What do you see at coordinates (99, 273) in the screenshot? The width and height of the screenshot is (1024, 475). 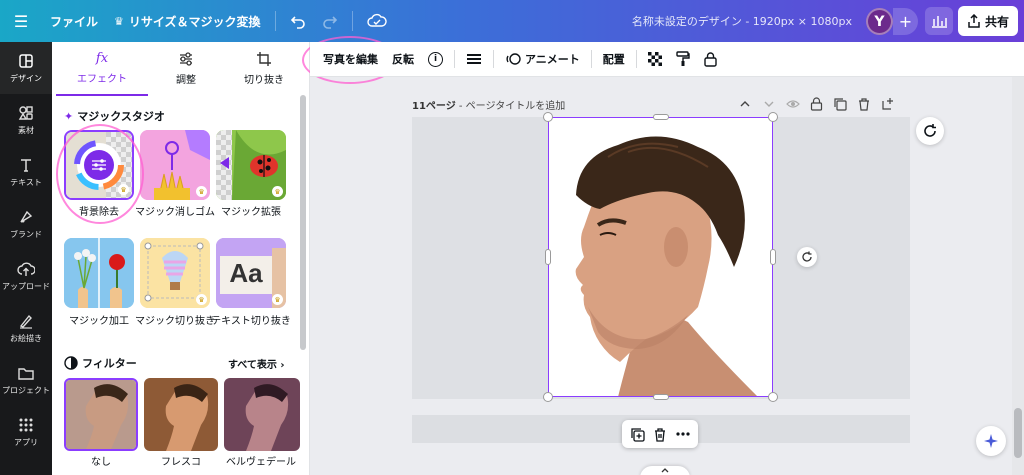 I see `magic-tool-edit` at bounding box center [99, 273].